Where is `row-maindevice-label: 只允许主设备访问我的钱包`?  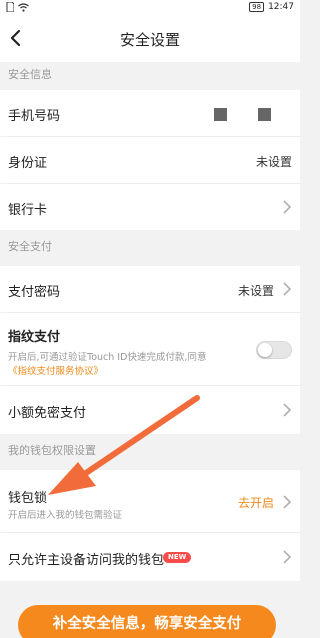
row-maindevice-label: 只允许主设备访问我的钱包 is located at coordinates (86, 560).